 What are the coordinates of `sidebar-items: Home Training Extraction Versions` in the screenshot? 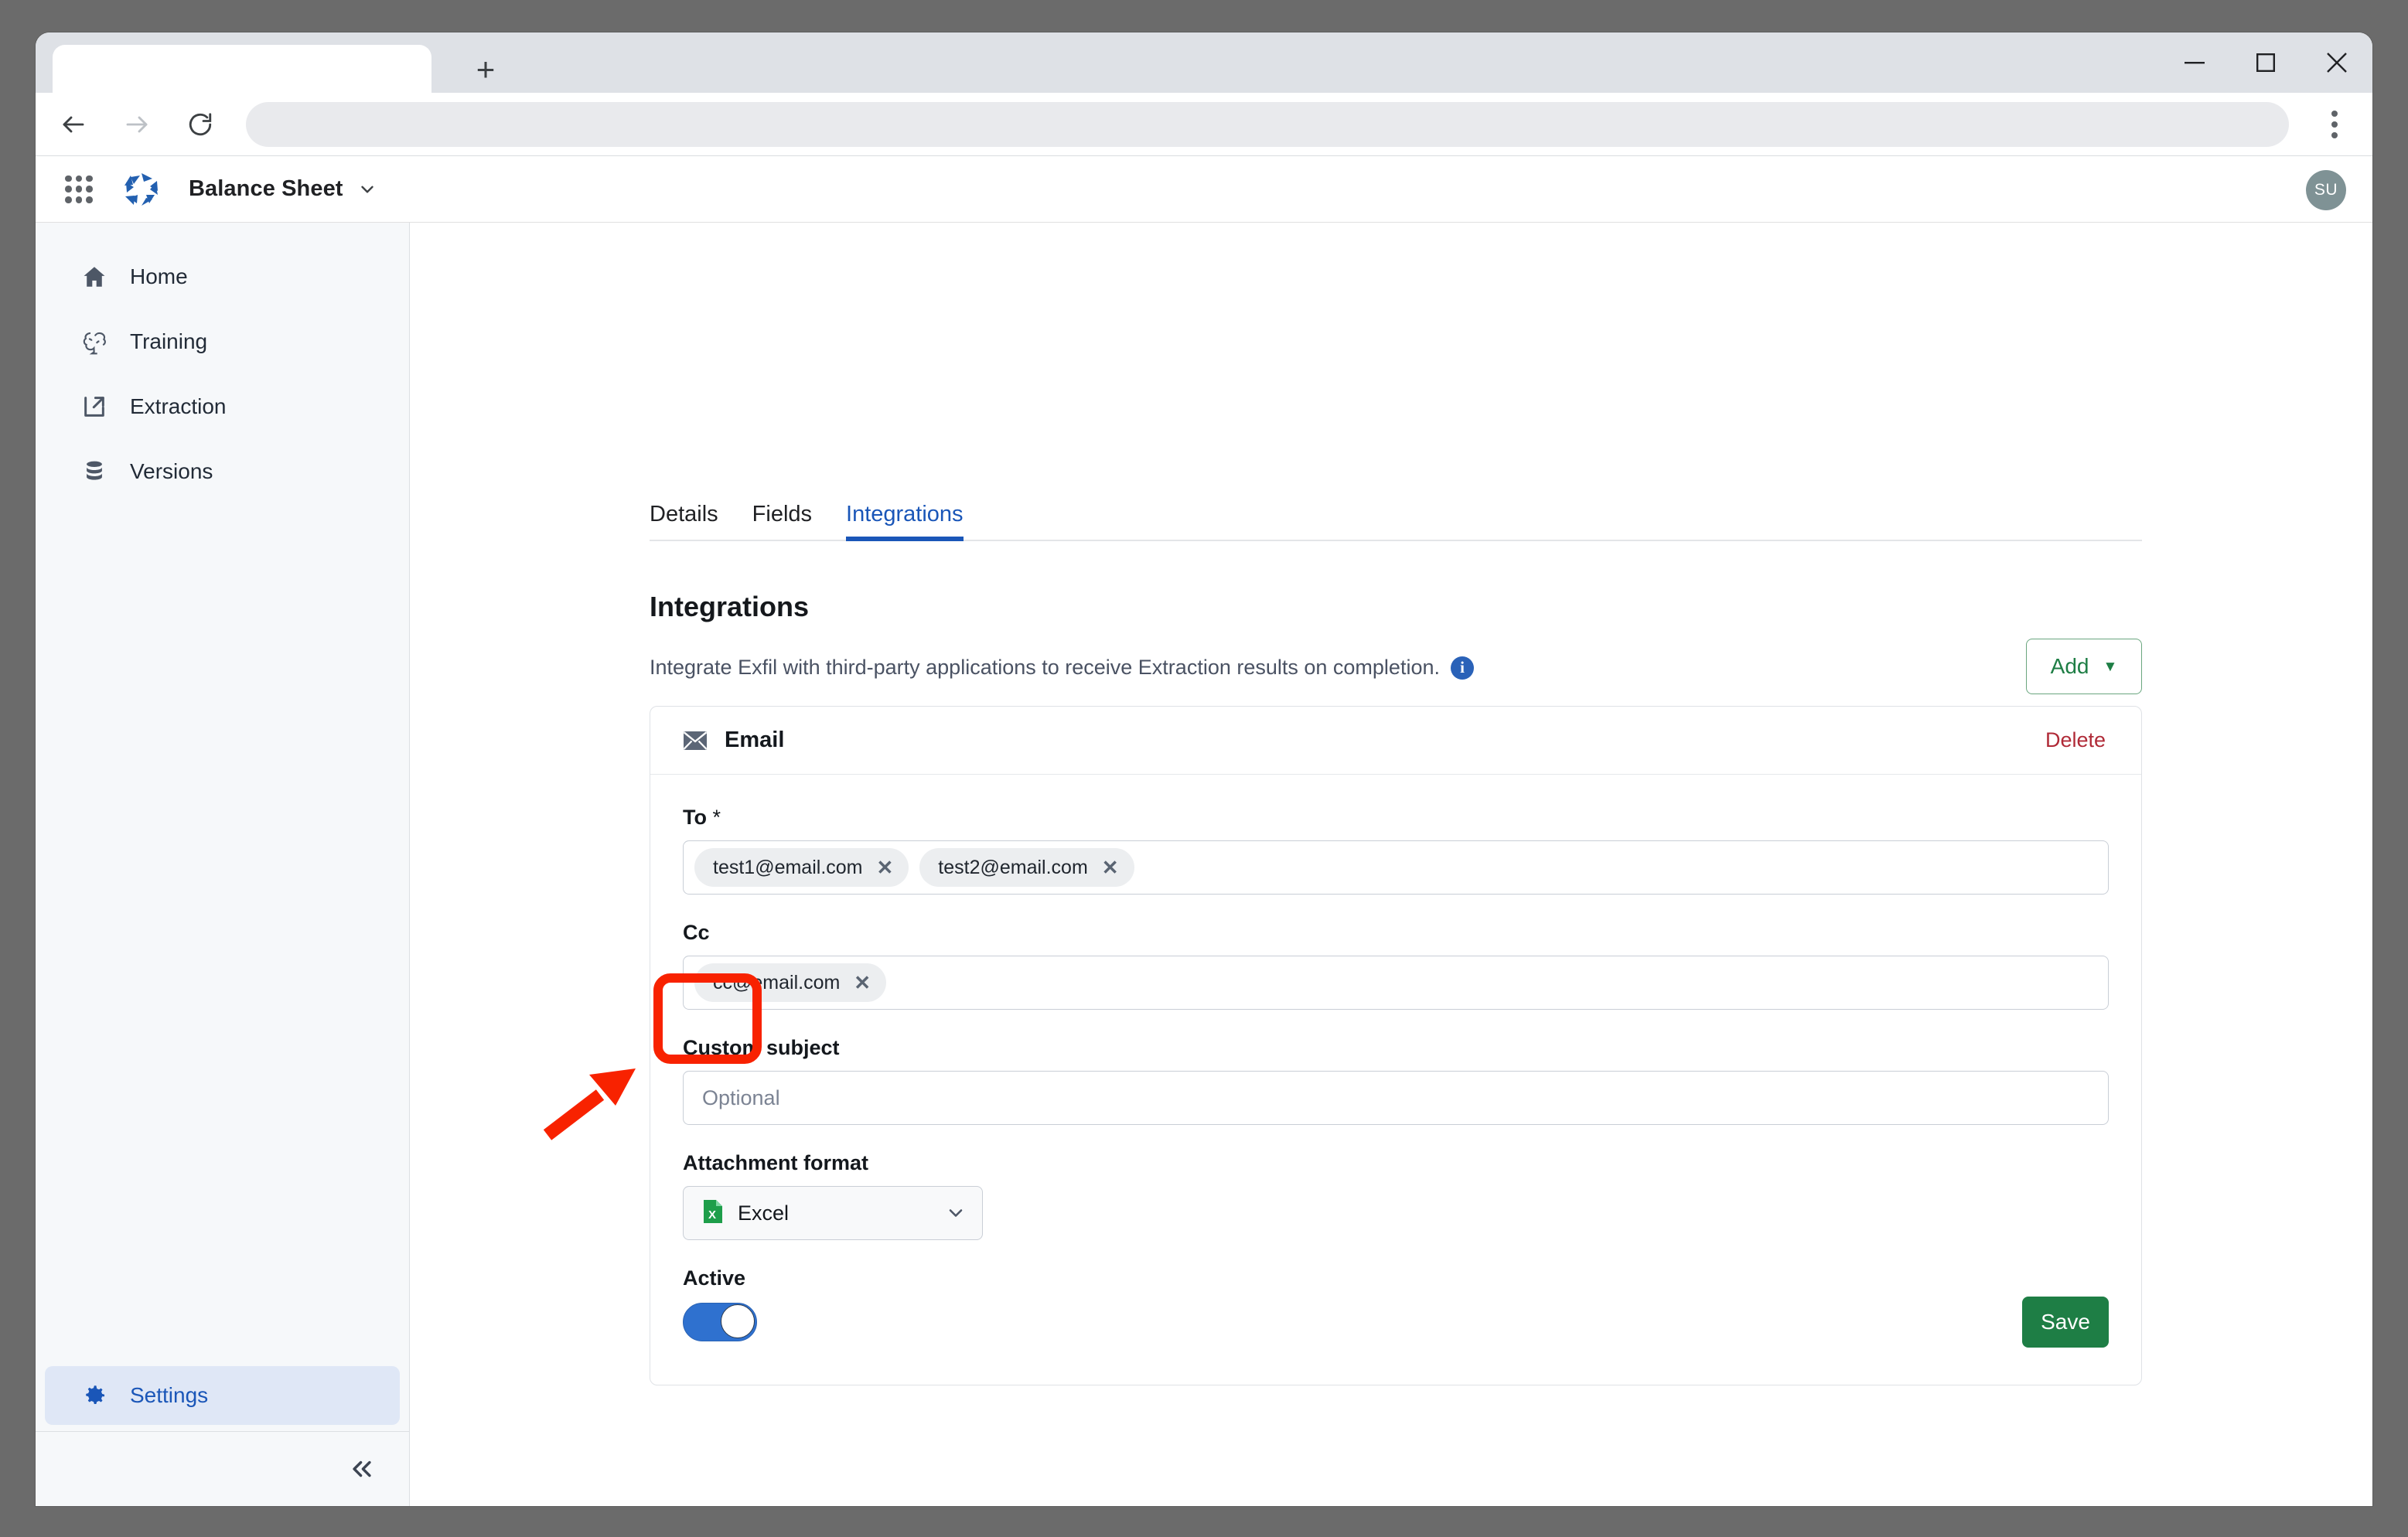 It's located at (222, 365).